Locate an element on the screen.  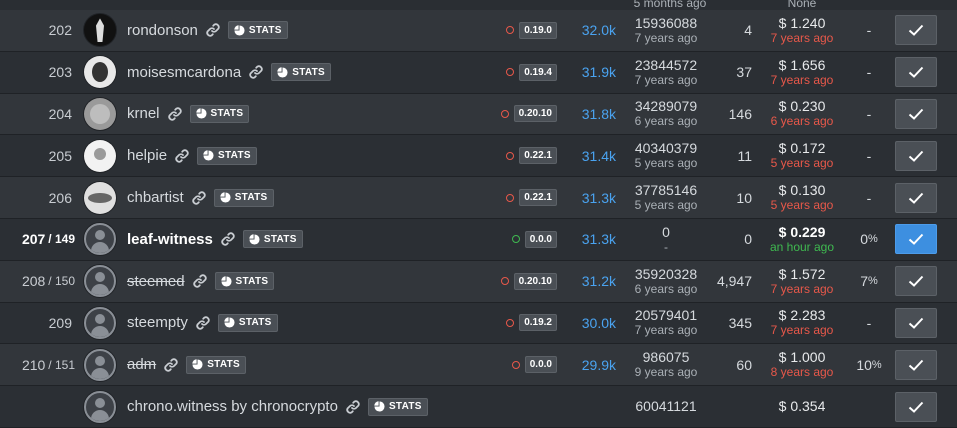
last-block-cell: 35920328 6 years ago is located at coordinates (666, 281).